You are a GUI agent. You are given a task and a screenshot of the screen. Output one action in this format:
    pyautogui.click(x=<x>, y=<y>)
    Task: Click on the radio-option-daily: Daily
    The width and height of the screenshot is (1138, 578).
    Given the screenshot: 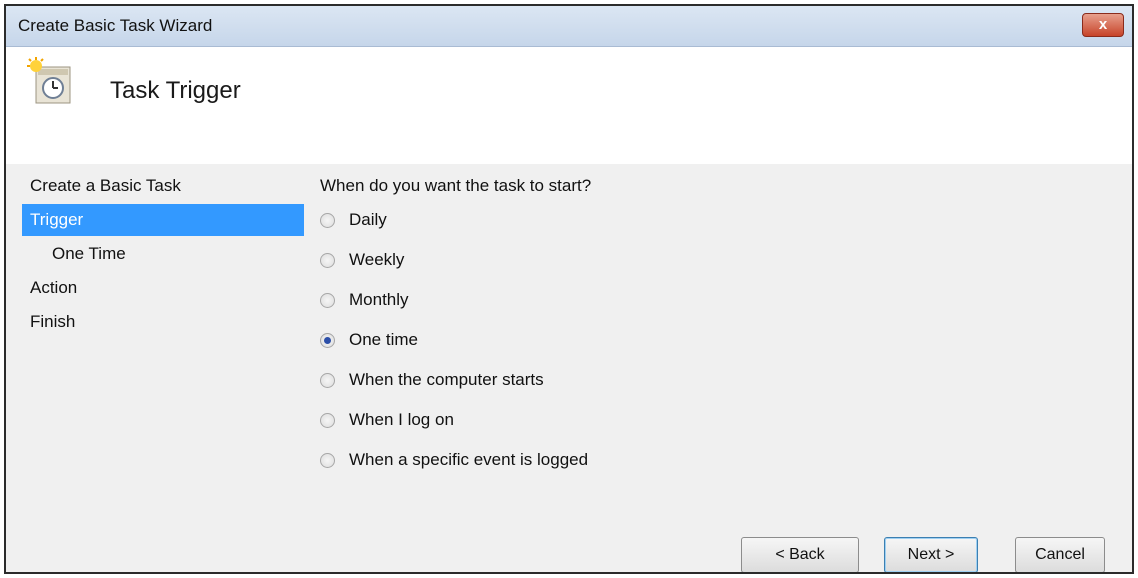 What is the action you would take?
    pyautogui.click(x=455, y=220)
    